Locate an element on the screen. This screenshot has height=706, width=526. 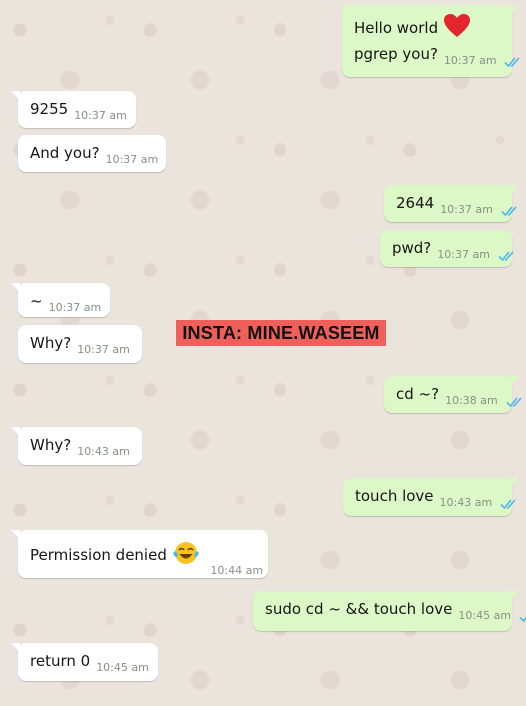
message-text: sudo cd ~ && touch love is located at coordinates (359, 609).